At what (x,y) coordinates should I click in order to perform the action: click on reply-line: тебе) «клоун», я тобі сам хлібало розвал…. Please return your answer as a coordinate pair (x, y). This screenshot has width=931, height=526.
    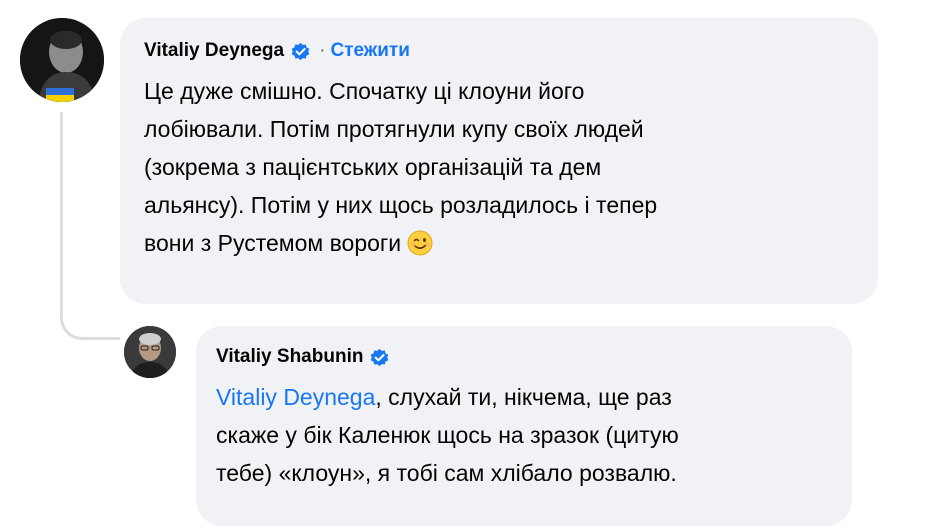
    Looking at the image, I should click on (446, 473).